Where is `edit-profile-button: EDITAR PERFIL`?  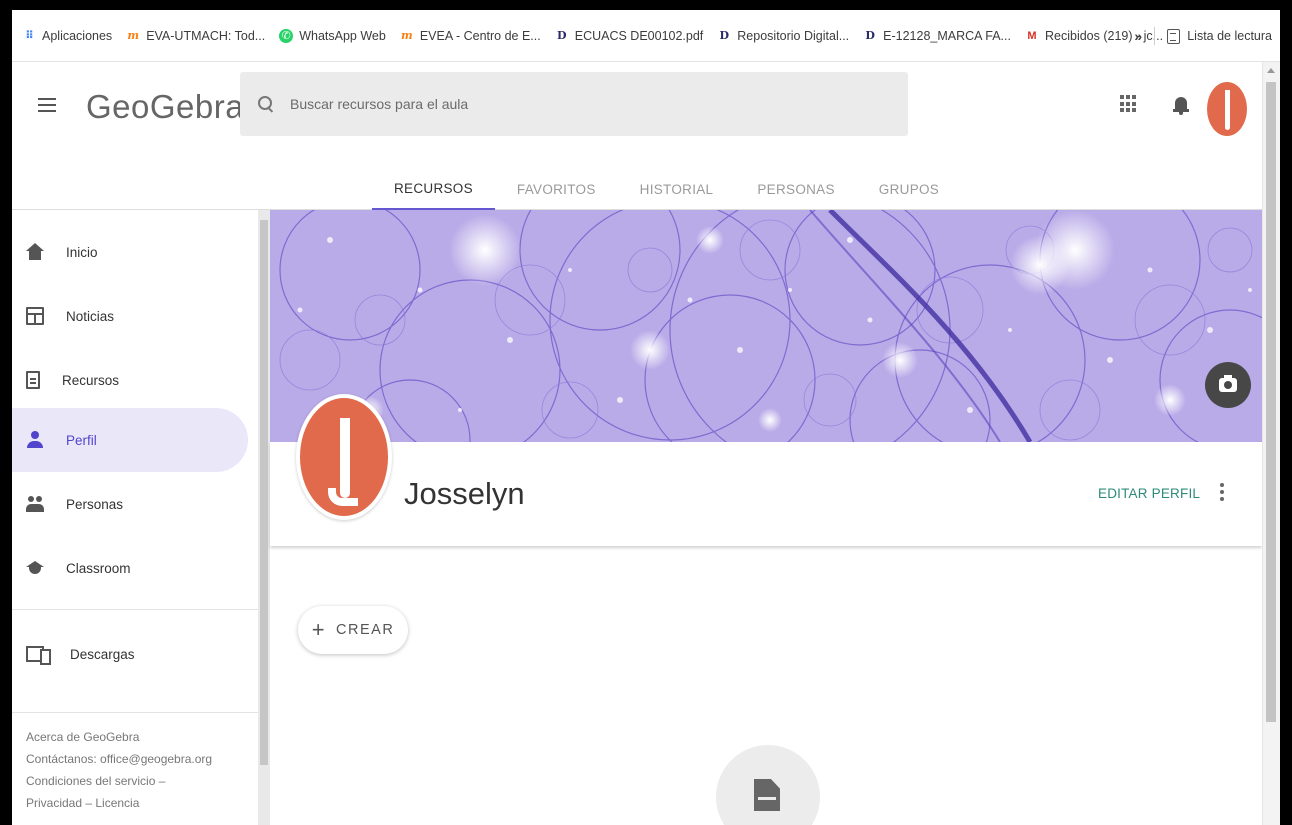 edit-profile-button: EDITAR PERFIL is located at coordinates (1149, 493).